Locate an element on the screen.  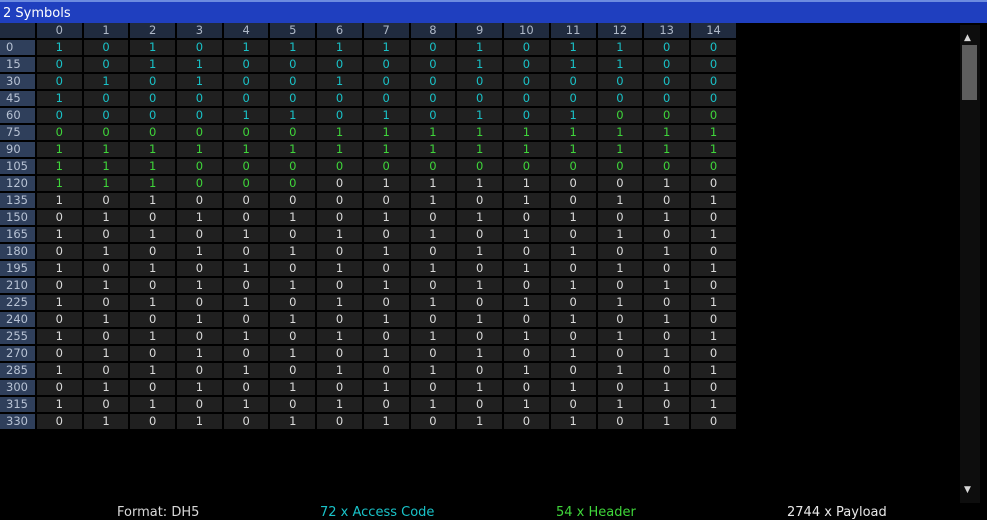
table-row: 150 0 1 0 1 0 1 0 1 0 1 0 1 0 1 0 is located at coordinates (368, 217).